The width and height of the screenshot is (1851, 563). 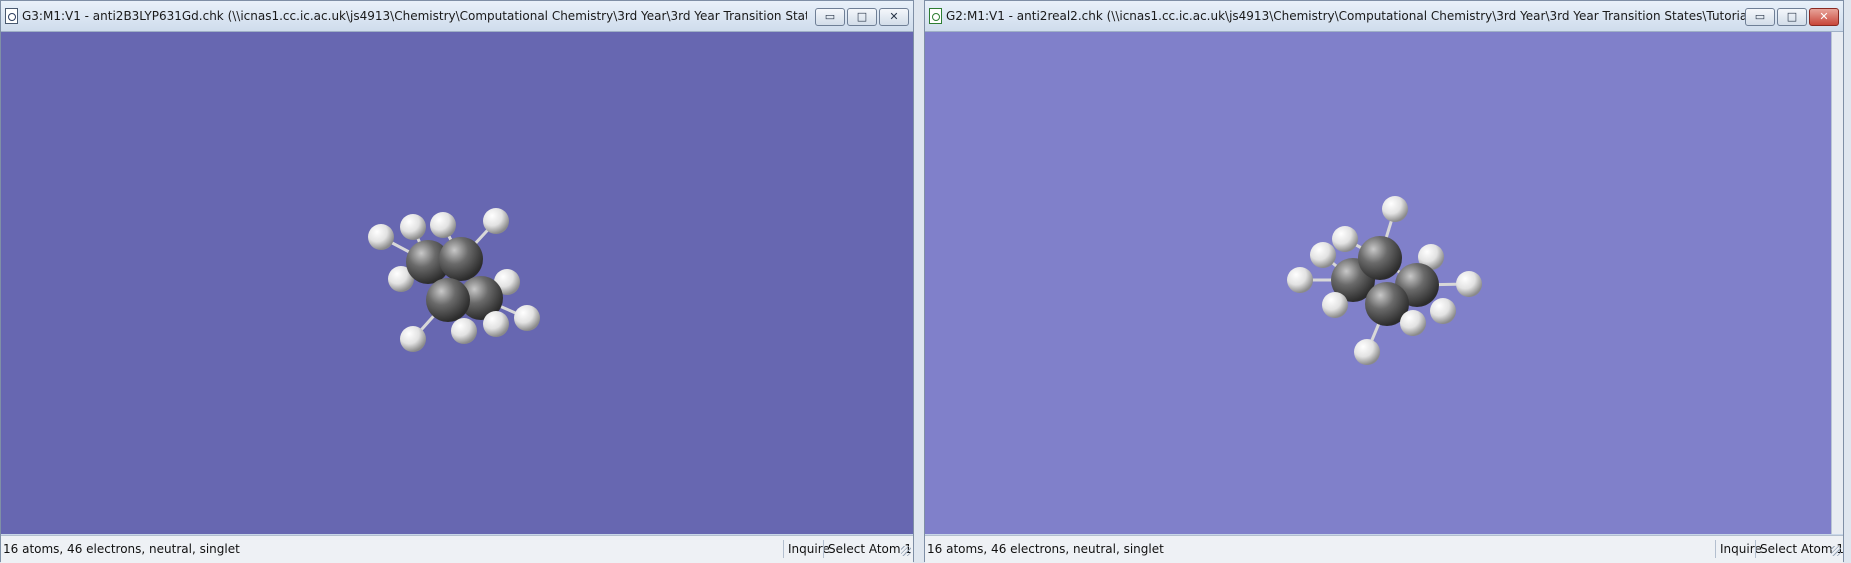 What do you see at coordinates (454, 279) in the screenshot?
I see `carbon-atoms` at bounding box center [454, 279].